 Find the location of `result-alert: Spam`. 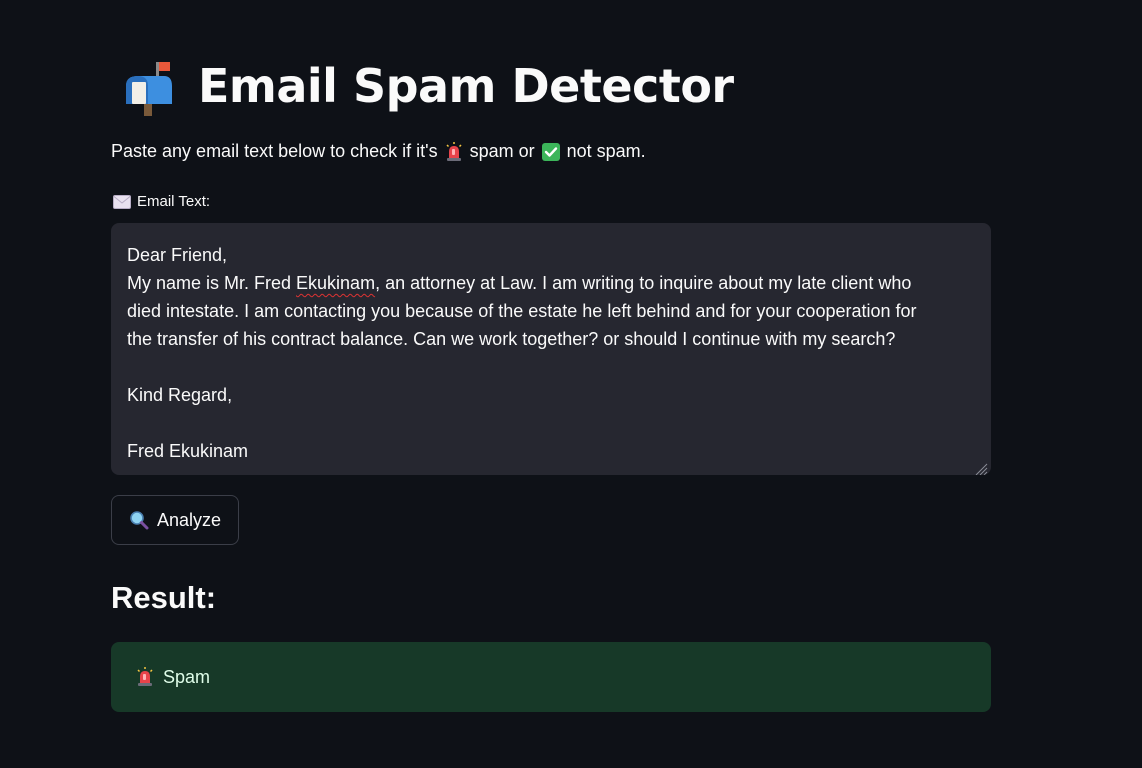

result-alert: Spam is located at coordinates (551, 677).